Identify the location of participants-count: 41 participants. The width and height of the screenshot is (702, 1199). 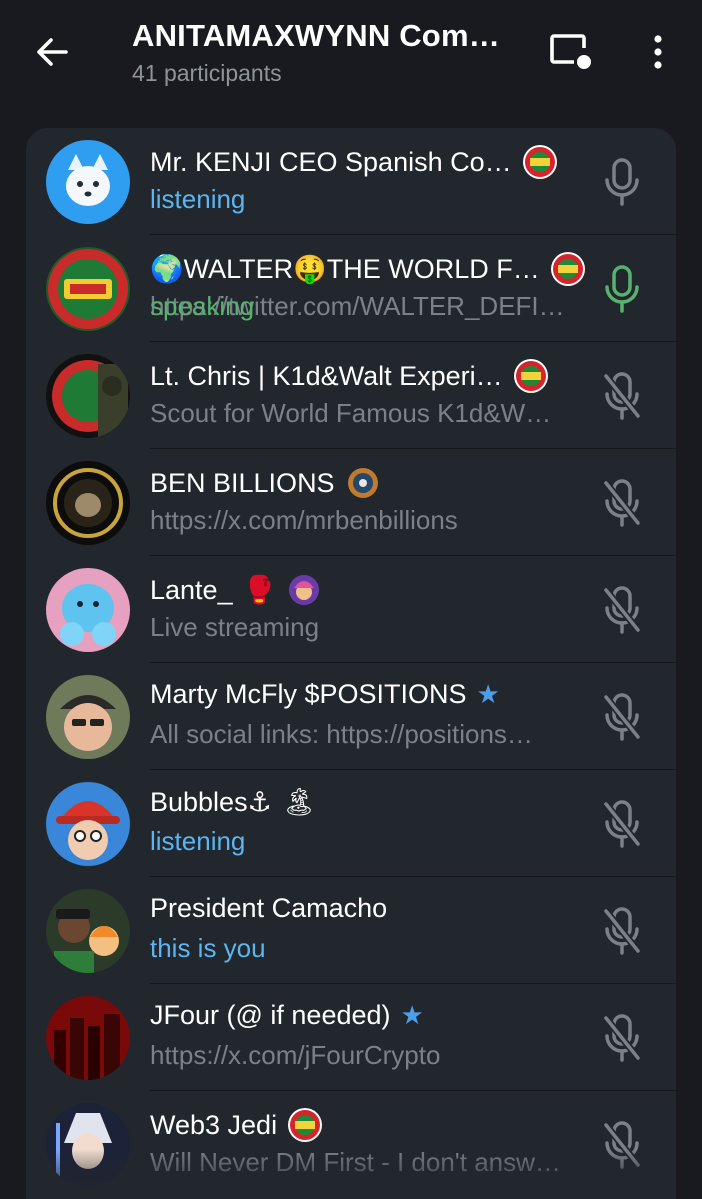
(207, 73).